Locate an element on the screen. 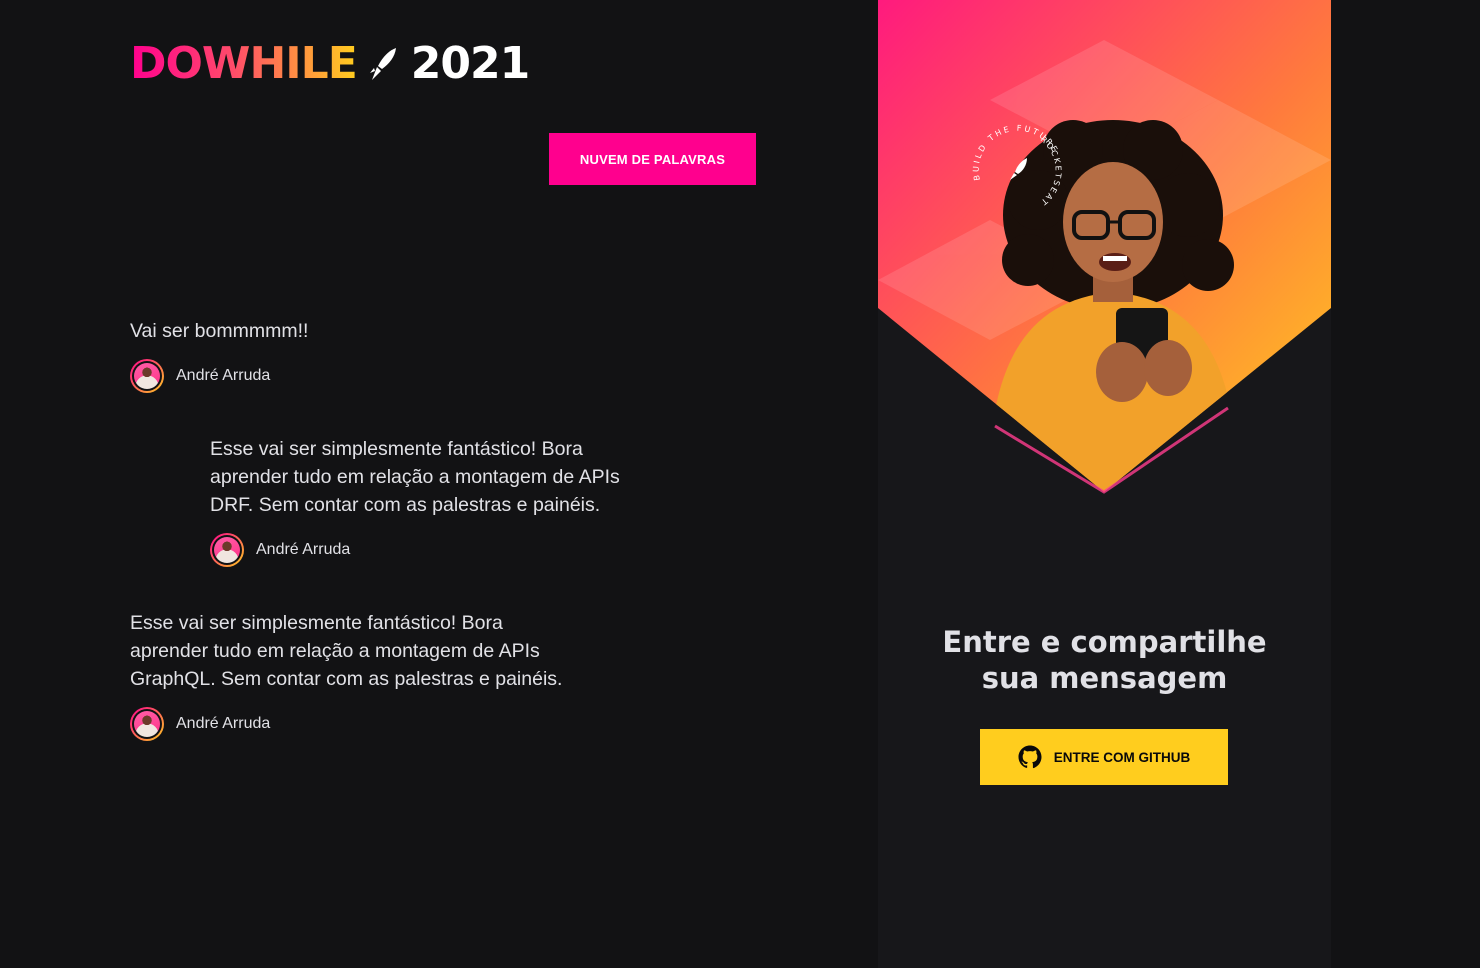 This screenshot has width=1480, height=968. github-login-button: ENTRE COM GITHUB is located at coordinates (1104, 757).